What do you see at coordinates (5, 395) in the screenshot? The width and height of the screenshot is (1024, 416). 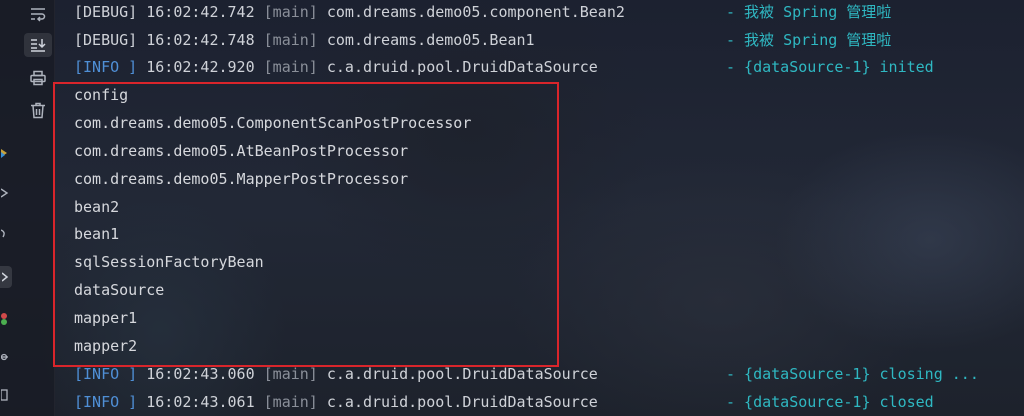 I see `problems-icon` at bounding box center [5, 395].